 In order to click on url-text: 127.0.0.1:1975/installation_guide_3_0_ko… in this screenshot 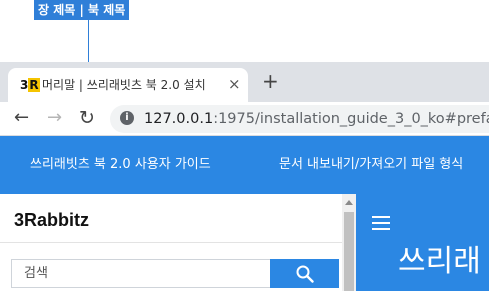, I will do `click(316, 119)`.